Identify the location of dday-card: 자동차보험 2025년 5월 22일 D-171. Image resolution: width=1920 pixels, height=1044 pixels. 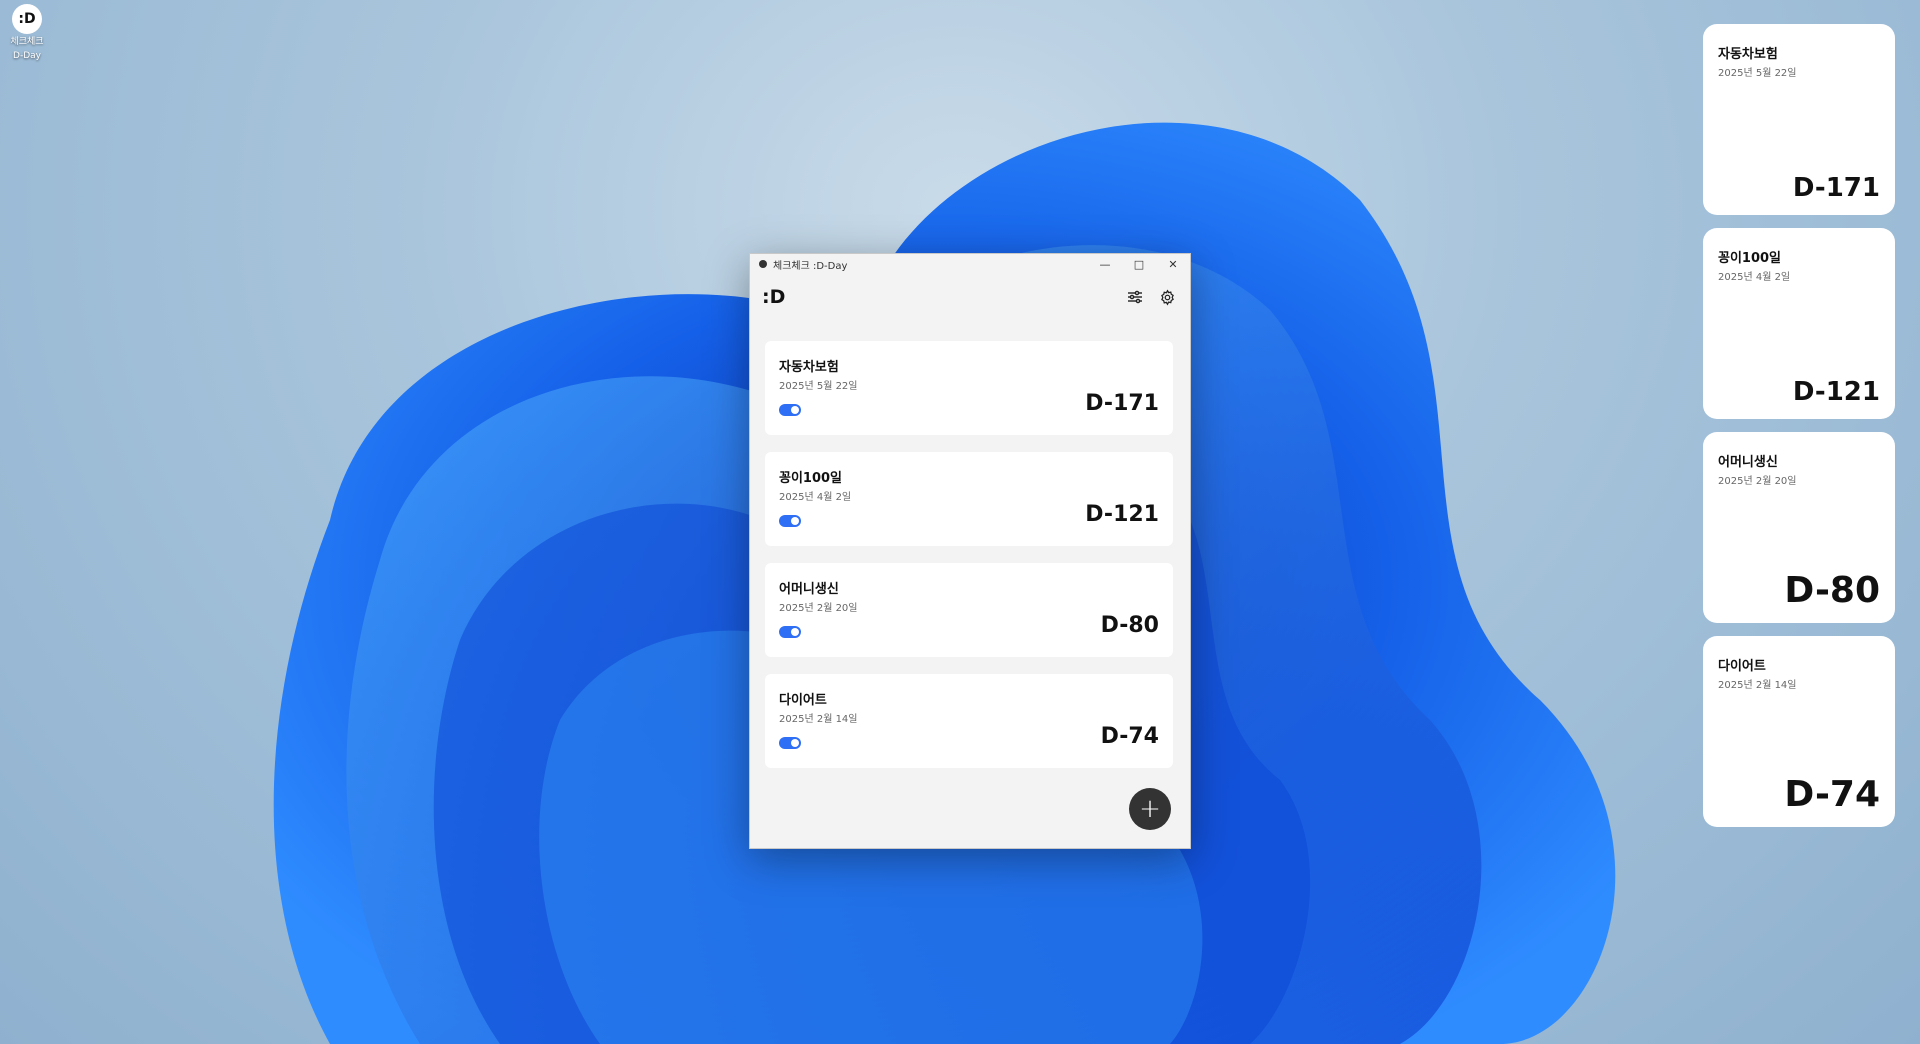
(969, 388).